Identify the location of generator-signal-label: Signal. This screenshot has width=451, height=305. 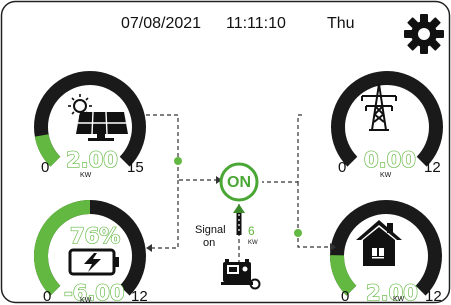
(210, 230).